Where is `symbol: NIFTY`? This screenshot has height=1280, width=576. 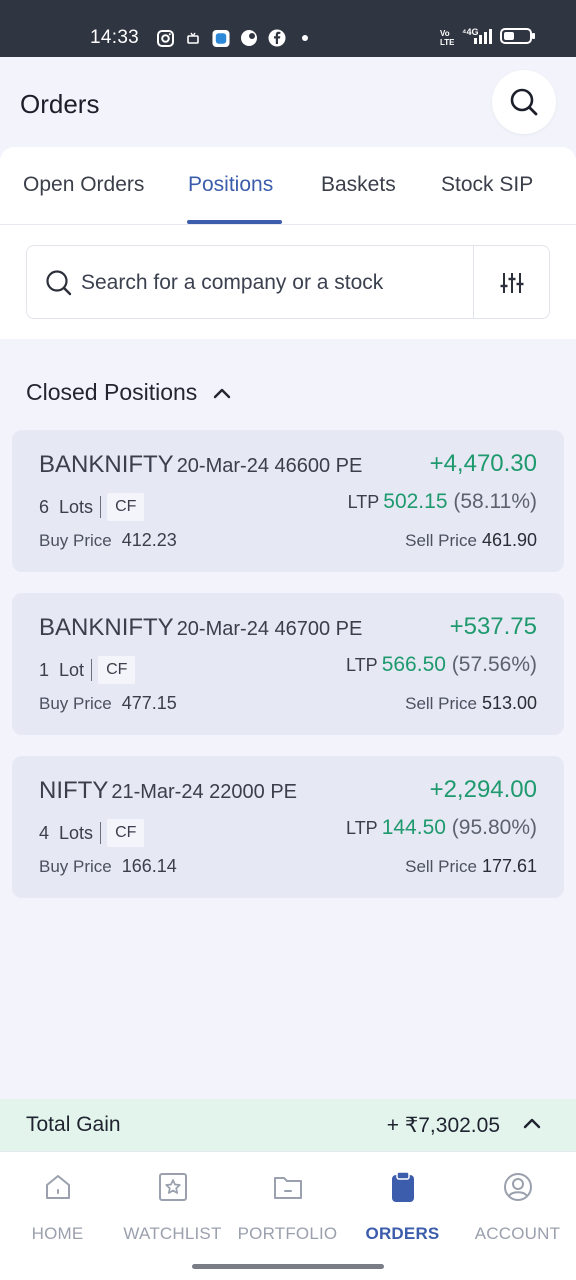 symbol: NIFTY is located at coordinates (74, 790).